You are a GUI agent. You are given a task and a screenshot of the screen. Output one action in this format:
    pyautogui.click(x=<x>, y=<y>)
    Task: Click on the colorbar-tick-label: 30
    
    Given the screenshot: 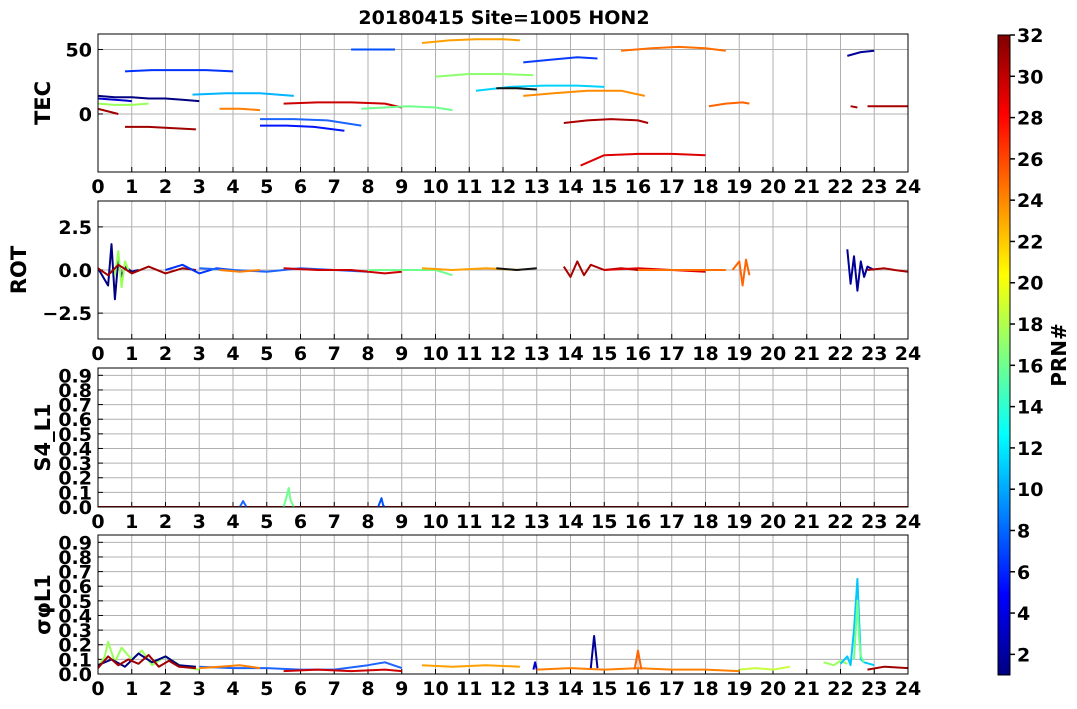 What is the action you would take?
    pyautogui.click(x=1030, y=77)
    